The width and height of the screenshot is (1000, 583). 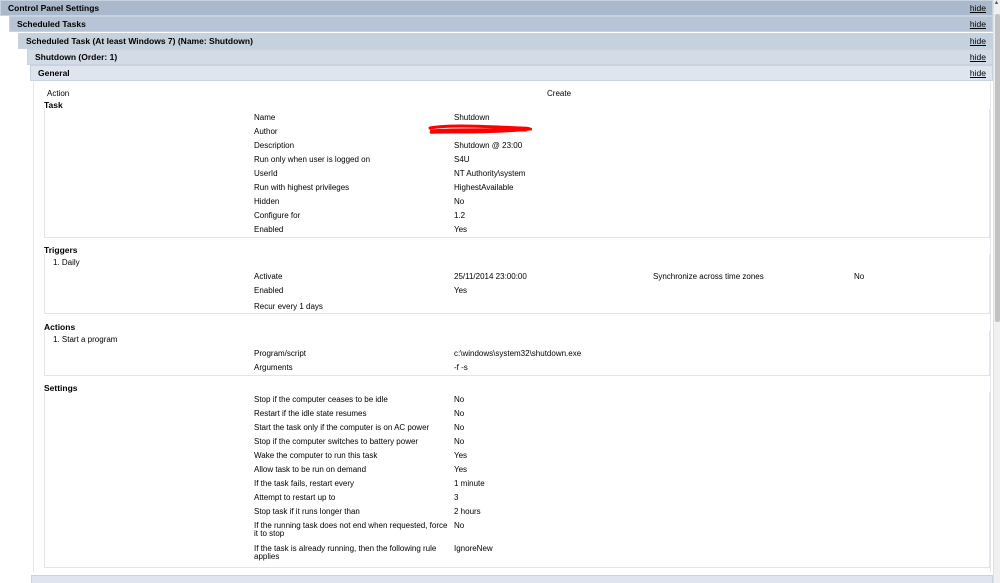 I want to click on trigger-enabled-label: Enabled, so click(x=269, y=290).